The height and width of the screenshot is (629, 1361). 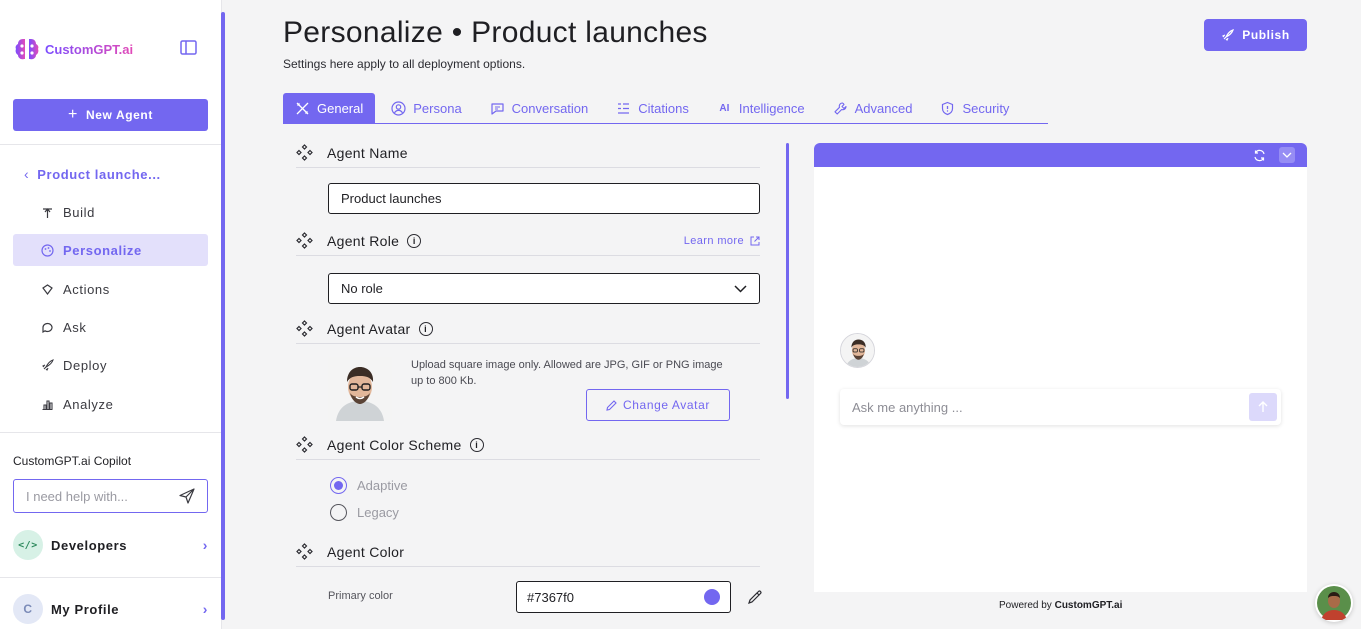 I want to click on chevron-right-icon: ›, so click(x=205, y=609).